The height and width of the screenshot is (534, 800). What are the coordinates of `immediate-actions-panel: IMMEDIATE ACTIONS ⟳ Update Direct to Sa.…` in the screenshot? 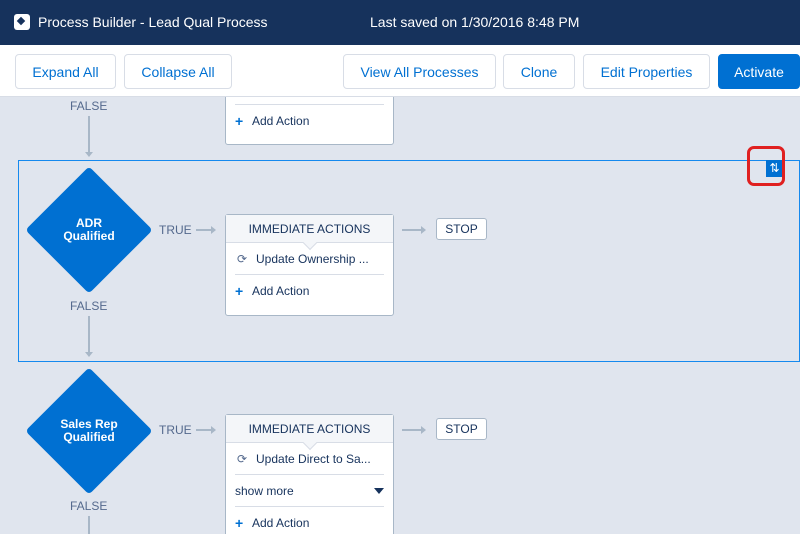 It's located at (309, 474).